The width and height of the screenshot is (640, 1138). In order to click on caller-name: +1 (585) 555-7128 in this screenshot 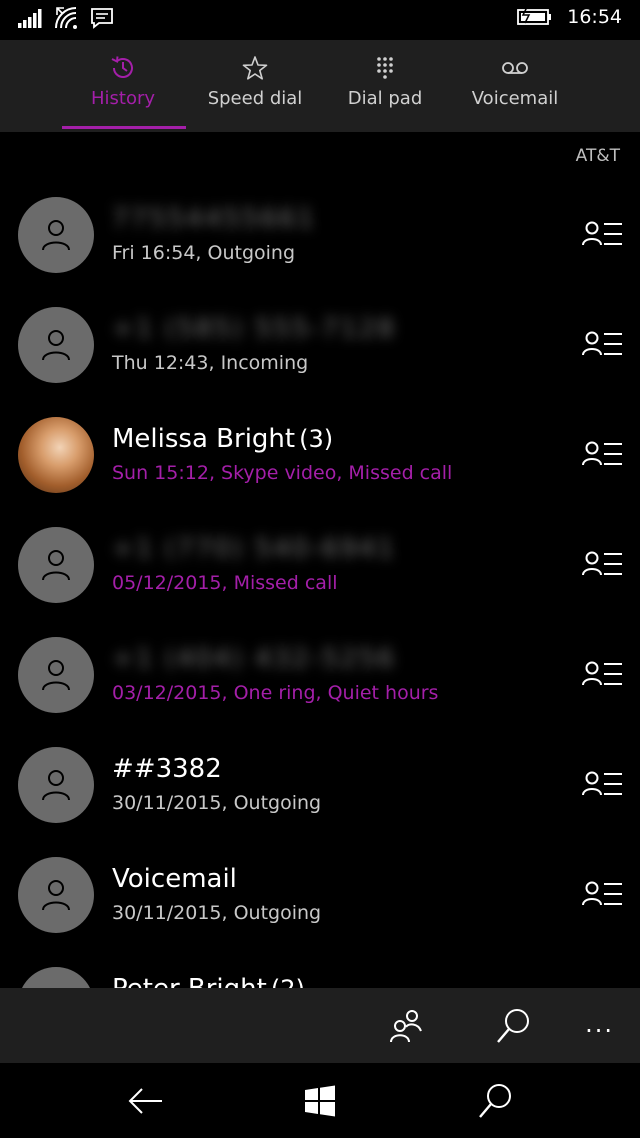, I will do `click(254, 329)`.